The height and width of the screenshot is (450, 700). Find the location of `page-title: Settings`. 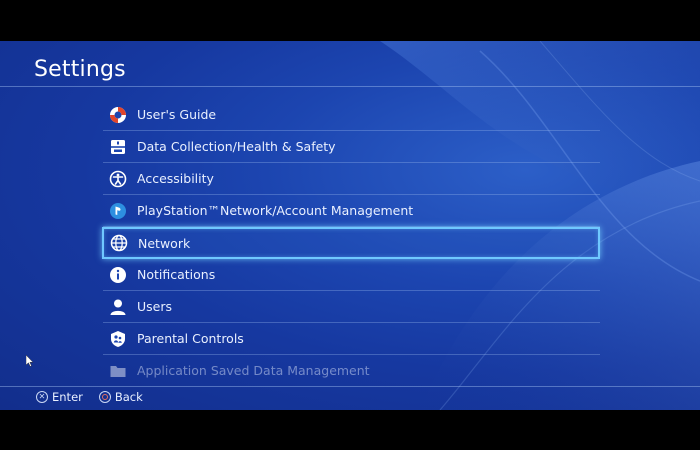

page-title: Settings is located at coordinates (80, 69).